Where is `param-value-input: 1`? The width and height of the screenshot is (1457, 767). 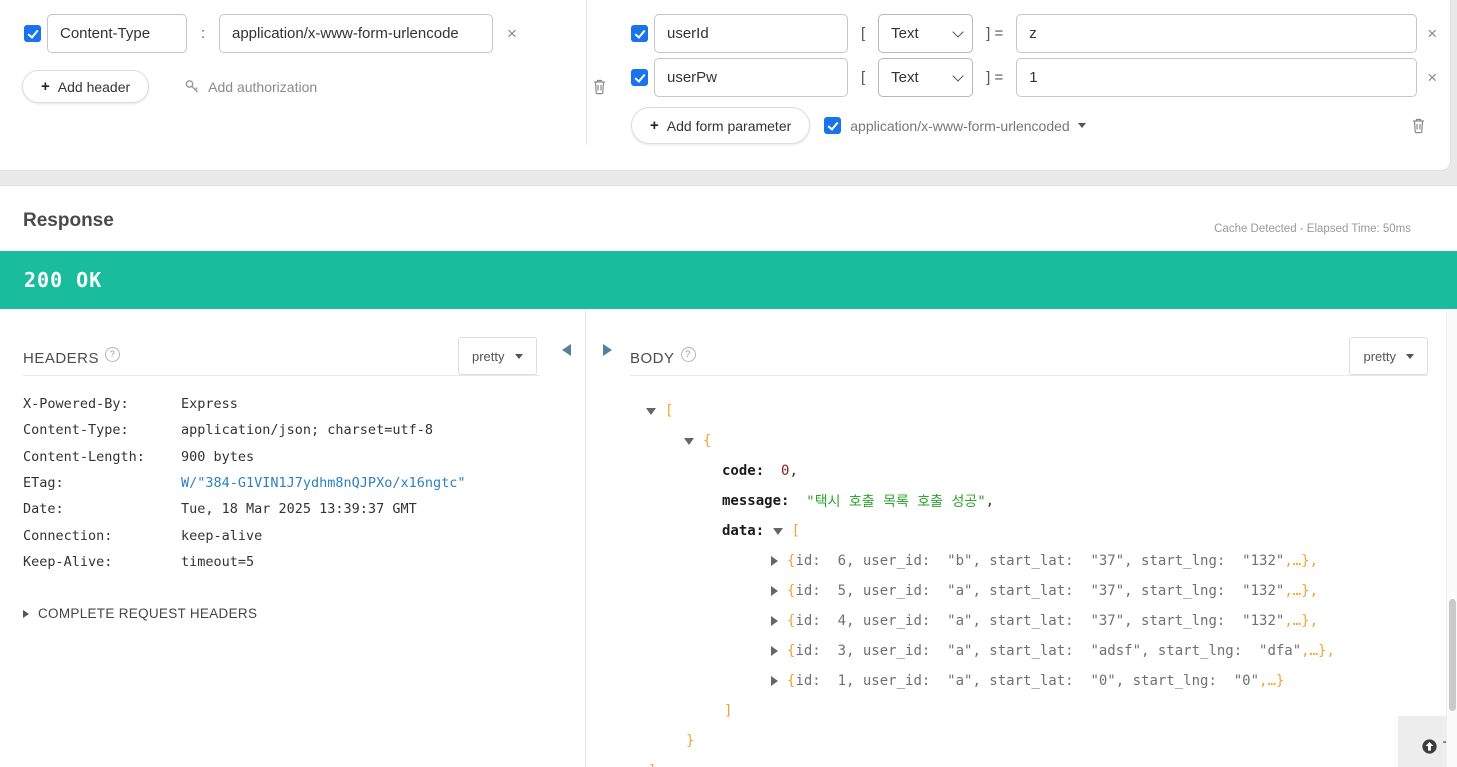
param-value-input: 1 is located at coordinates (1217, 77).